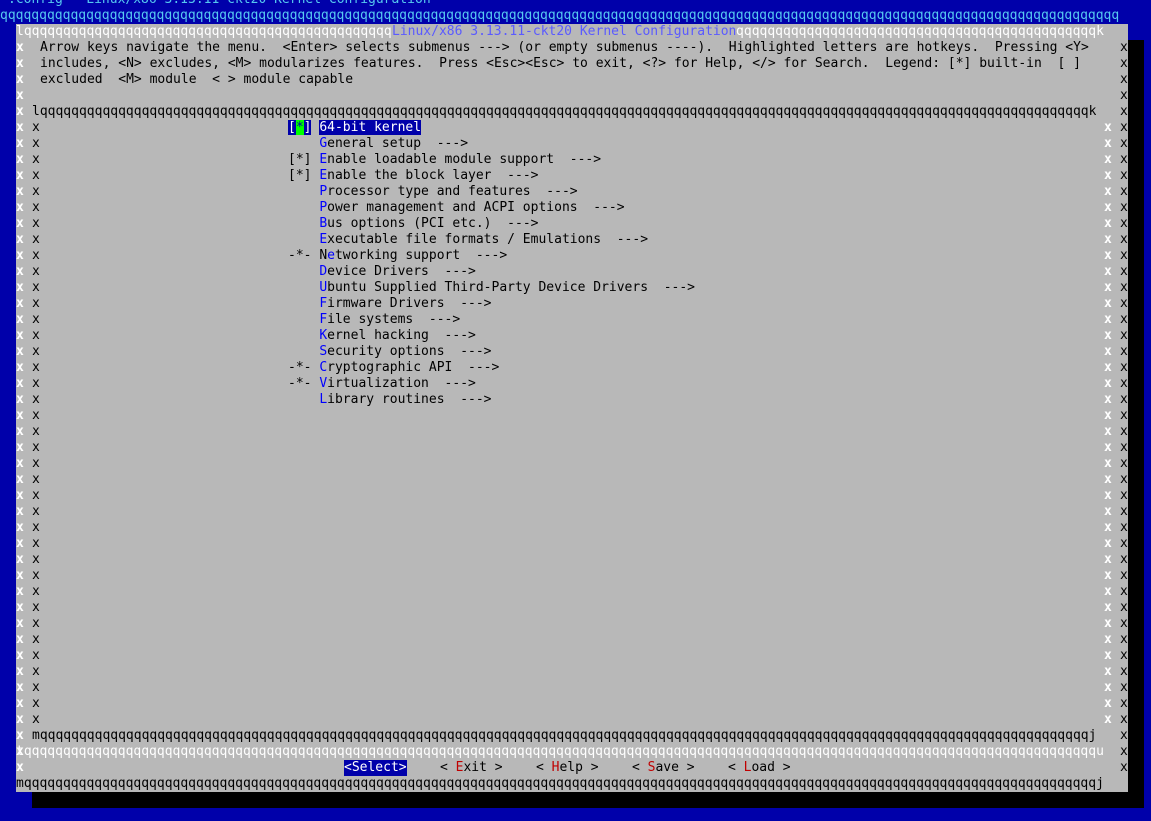 This screenshot has height=821, width=1151. I want to click on menu-item-label: Virtualization, so click(374, 383).